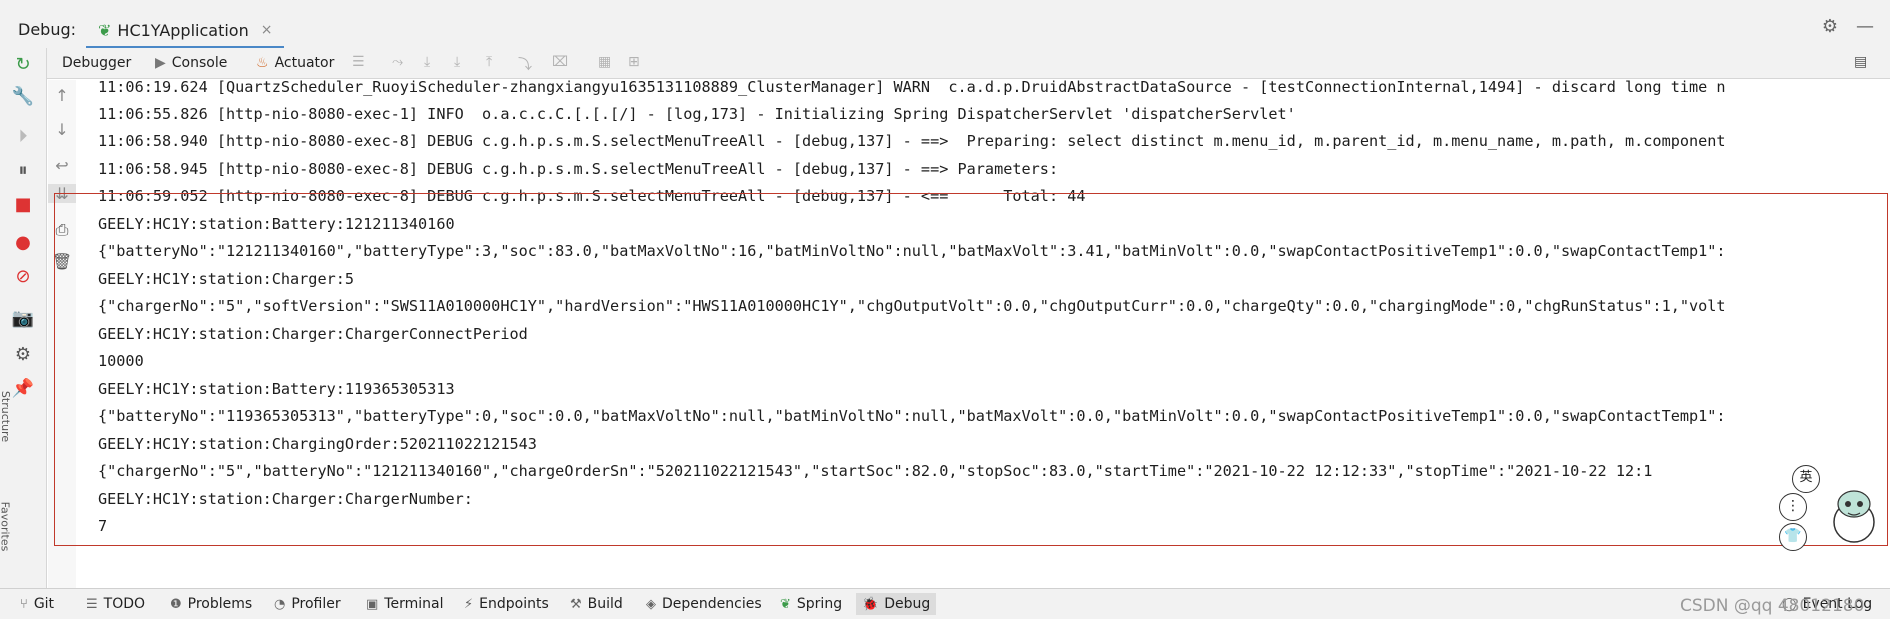  Describe the element at coordinates (1793, 537) in the screenshot. I see `sticker-shirt-icon: 👕` at that location.